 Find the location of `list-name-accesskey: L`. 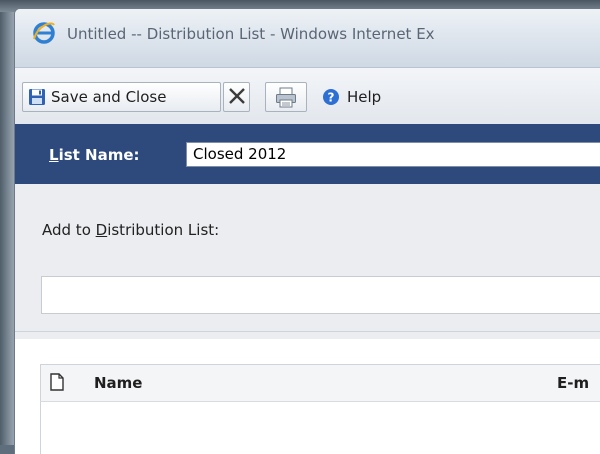

list-name-accesskey: L is located at coordinates (54, 155).